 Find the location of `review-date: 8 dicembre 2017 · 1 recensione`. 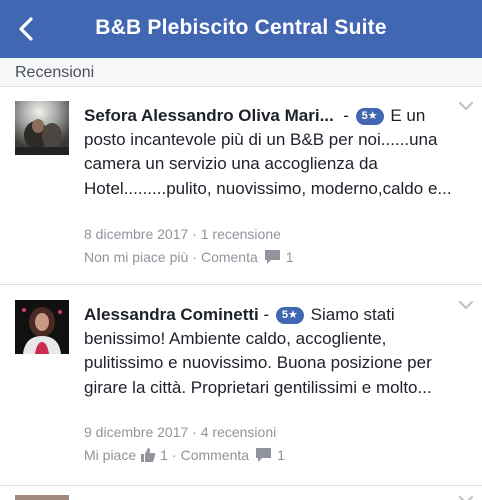

review-date: 8 dicembre 2017 · 1 recensione is located at coordinates (182, 234).